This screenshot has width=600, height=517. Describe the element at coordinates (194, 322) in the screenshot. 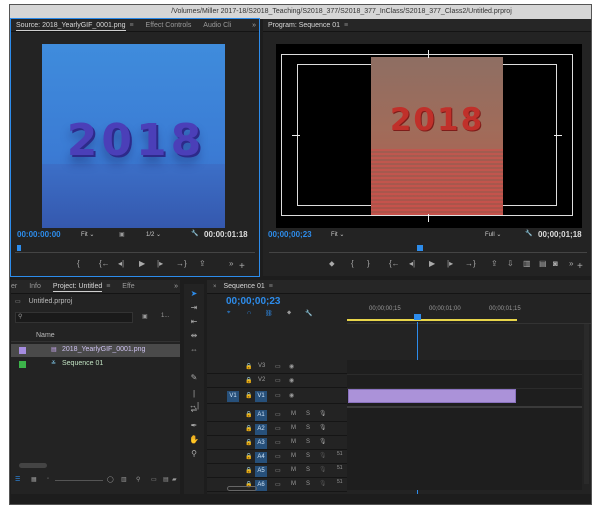

I see `ripple-edit-tool-icon: ⇤` at that location.